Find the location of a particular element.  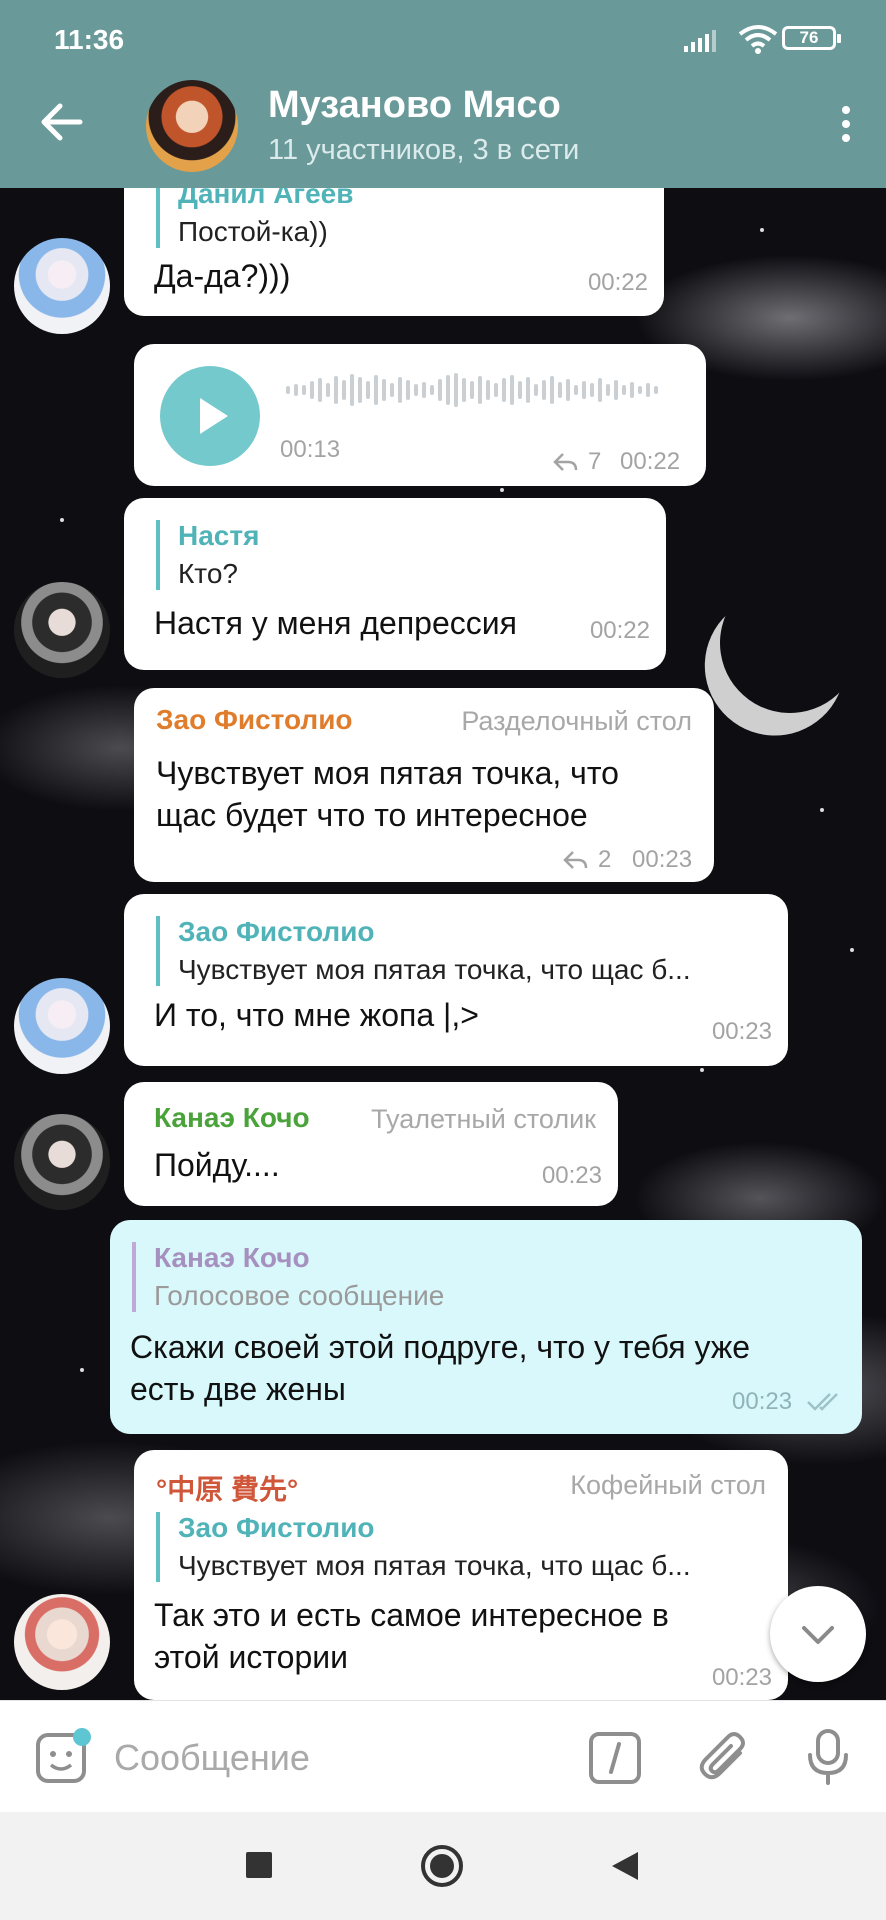

more-vert-icon is located at coordinates (847, 127).